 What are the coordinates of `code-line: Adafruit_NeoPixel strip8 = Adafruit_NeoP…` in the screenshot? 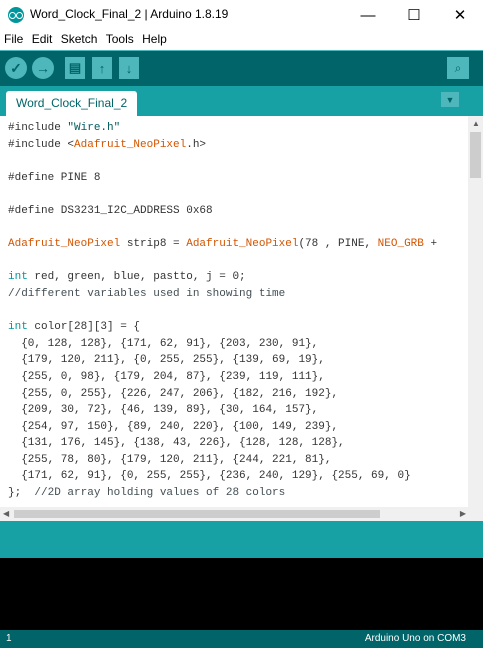 It's located at (238, 244).